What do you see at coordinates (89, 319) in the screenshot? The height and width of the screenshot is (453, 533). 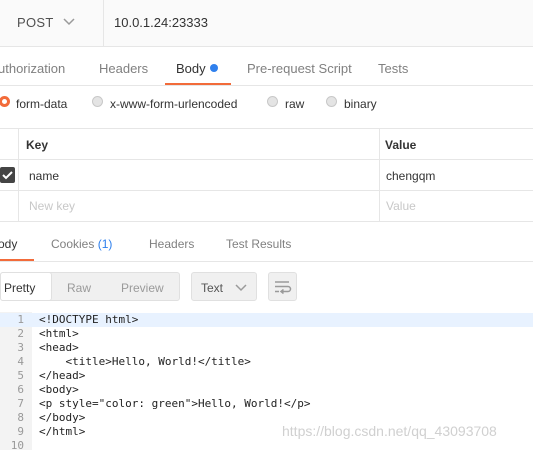 I see `code-text: <!DOCTYPE html>` at bounding box center [89, 319].